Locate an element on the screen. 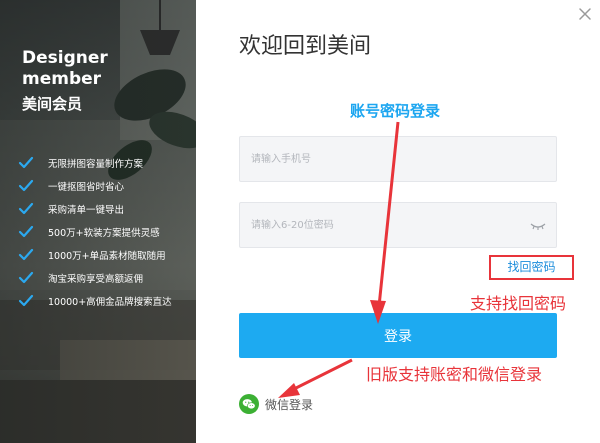  arrow-to-wechat is located at coordinates (319, 376).